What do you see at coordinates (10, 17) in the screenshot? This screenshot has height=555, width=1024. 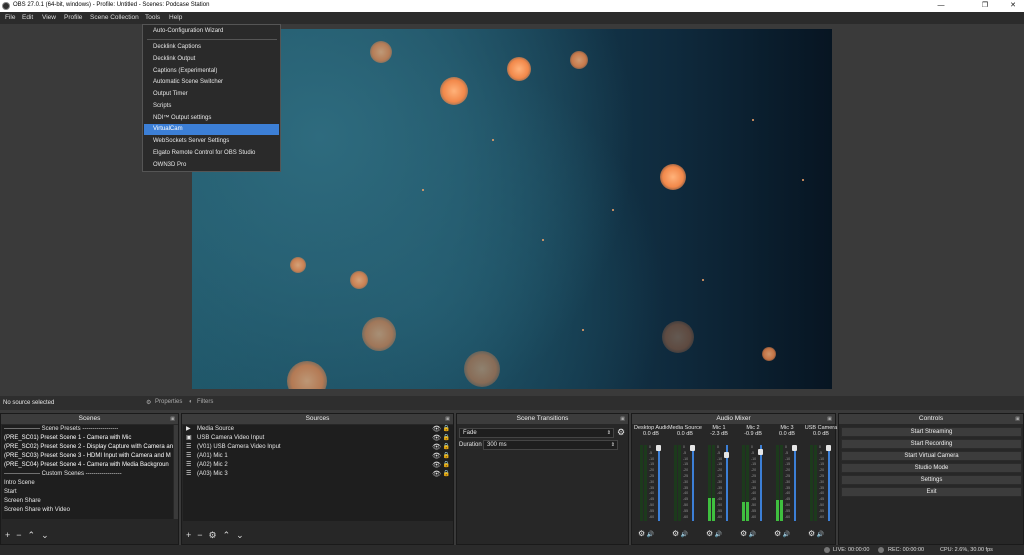 I see `menu-file: File` at bounding box center [10, 17].